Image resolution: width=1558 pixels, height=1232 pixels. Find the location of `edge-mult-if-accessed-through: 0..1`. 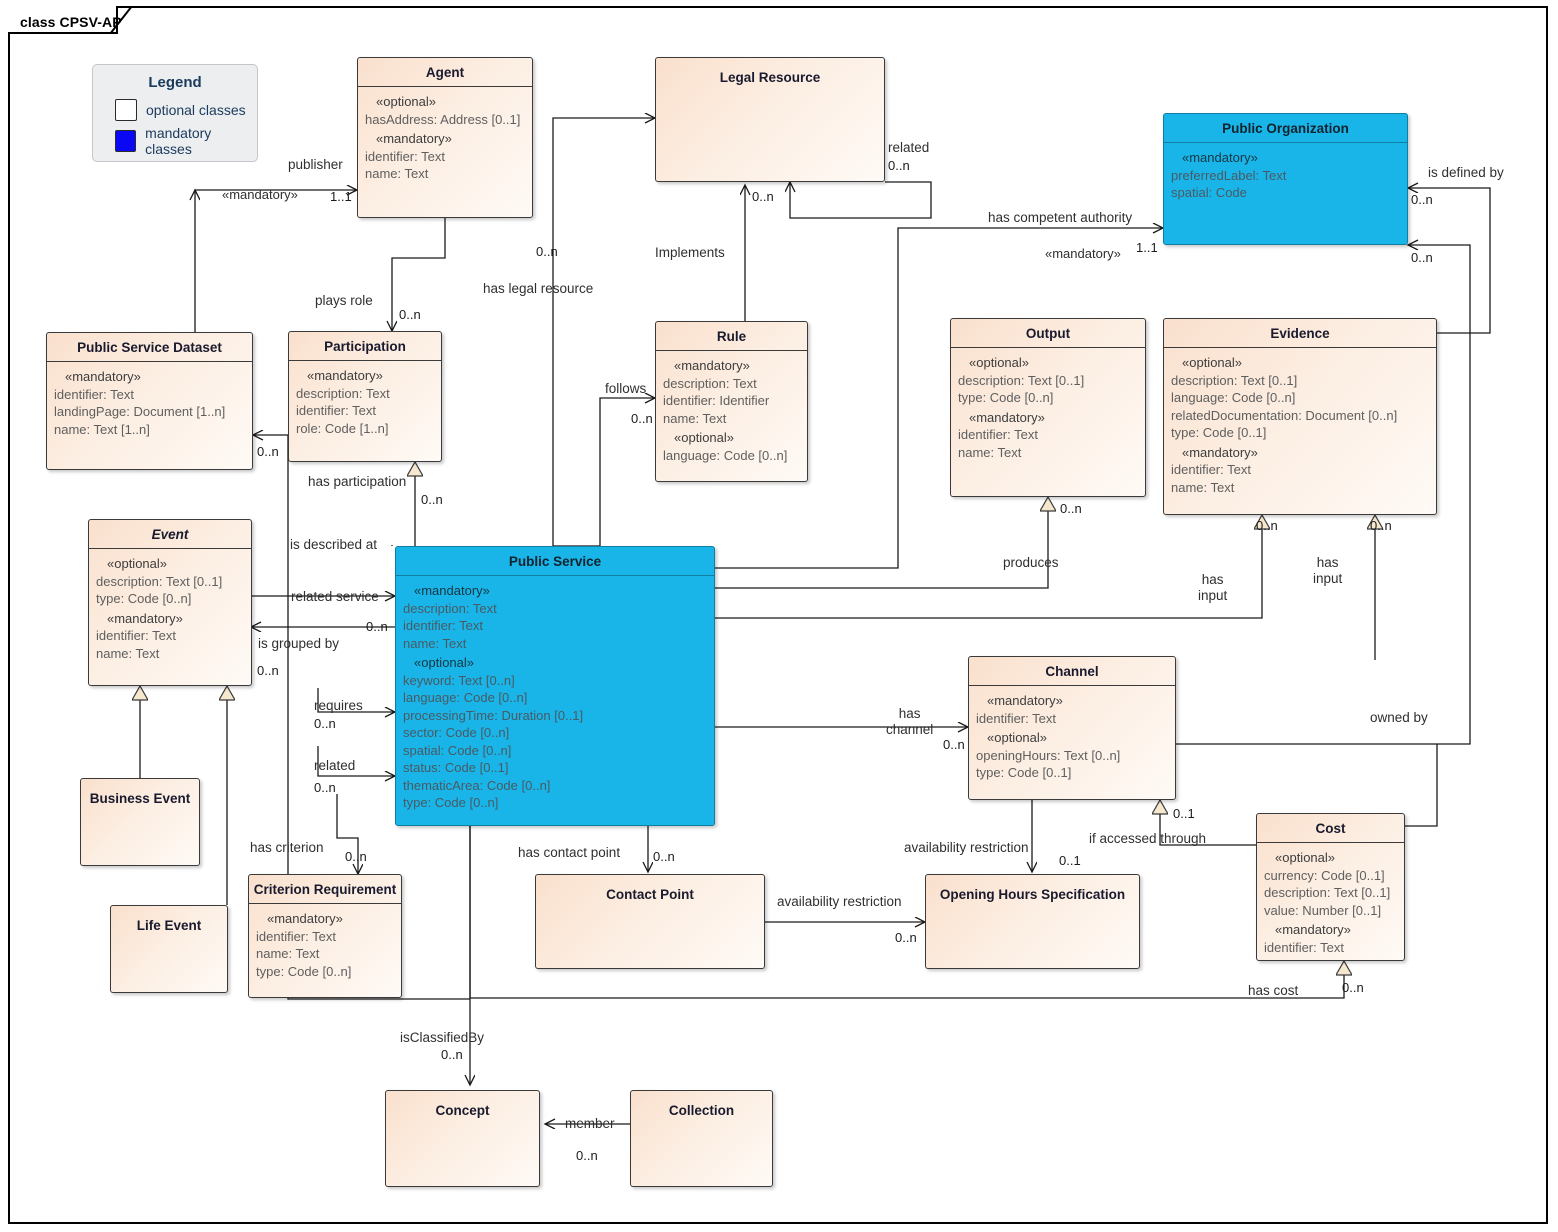

edge-mult-if-accessed-through: 0..1 is located at coordinates (1184, 813).